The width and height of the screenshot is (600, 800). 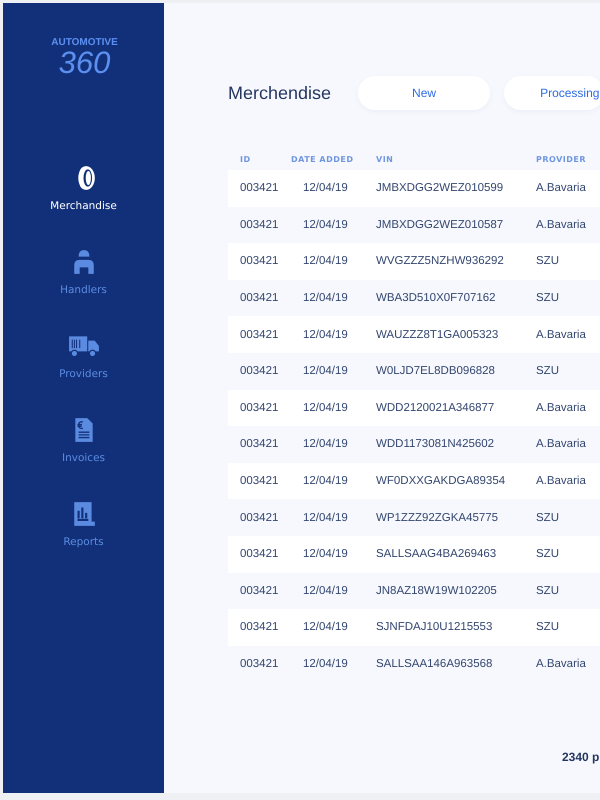 What do you see at coordinates (438, 334) in the screenshot?
I see `table-cell-text: WAUZZZ8T1GA005323` at bounding box center [438, 334].